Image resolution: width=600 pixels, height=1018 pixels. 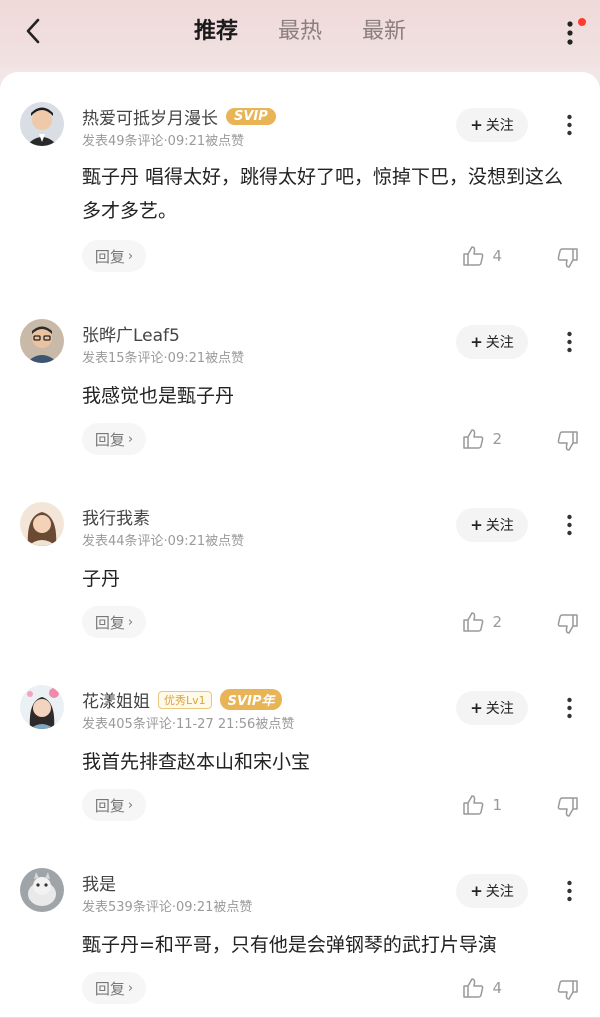 What do you see at coordinates (163, 141) in the screenshot?
I see `user-meta: 发表49条评论·09:21被点赞` at bounding box center [163, 141].